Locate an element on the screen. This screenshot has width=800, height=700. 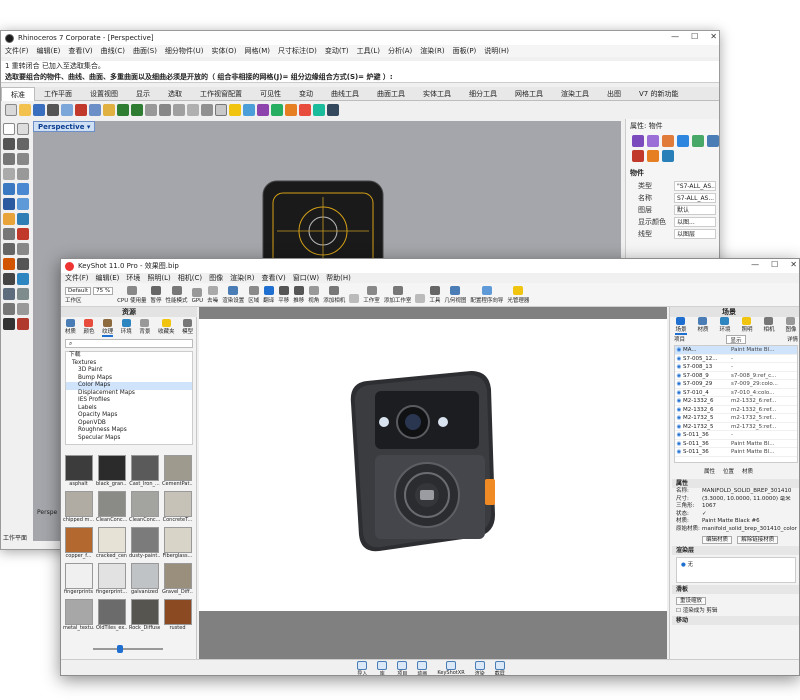
layer-icon is located at coordinates (263, 110).